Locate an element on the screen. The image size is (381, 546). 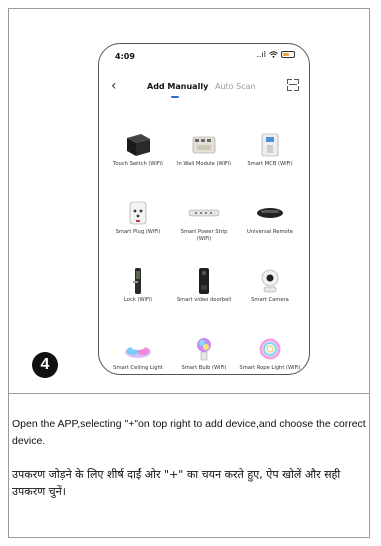
device-smart-bulb: Smart Bulb (WiFi) is located at coordinates (204, 355).